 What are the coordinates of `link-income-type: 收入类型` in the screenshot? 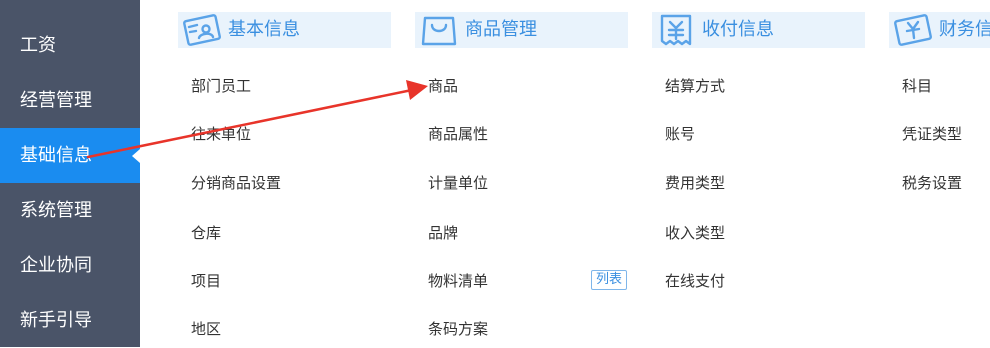 It's located at (695, 233).